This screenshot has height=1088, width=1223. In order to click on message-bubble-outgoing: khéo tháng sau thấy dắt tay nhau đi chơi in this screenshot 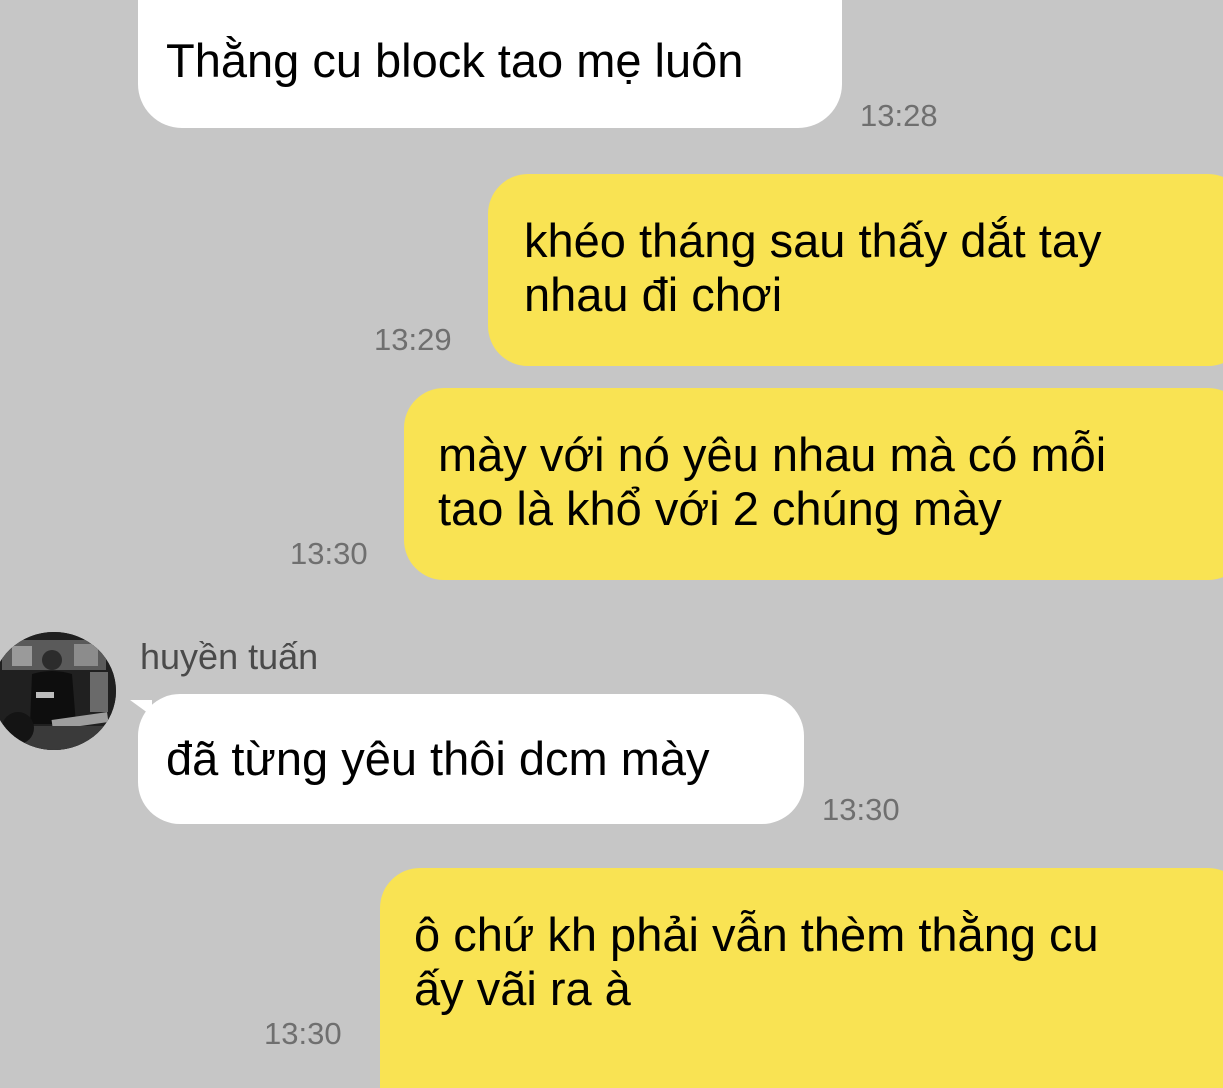, I will do `click(855, 270)`.